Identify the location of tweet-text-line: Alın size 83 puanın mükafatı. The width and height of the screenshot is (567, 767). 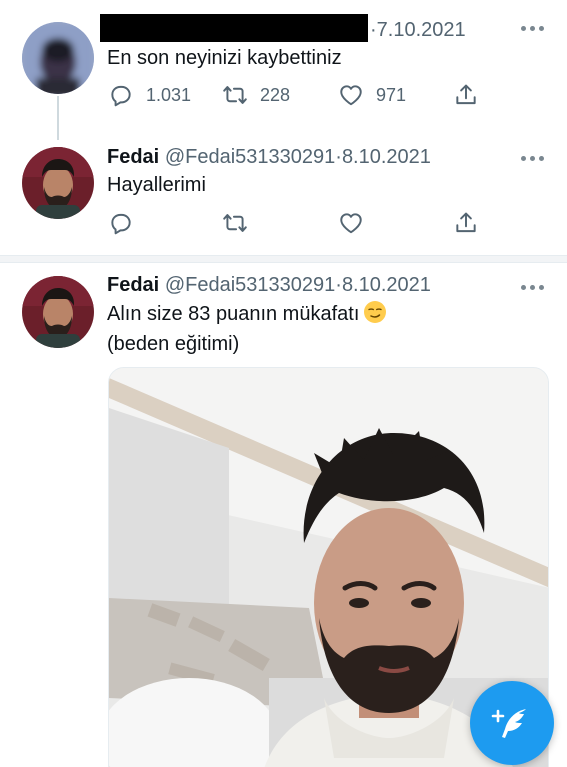
(247, 314).